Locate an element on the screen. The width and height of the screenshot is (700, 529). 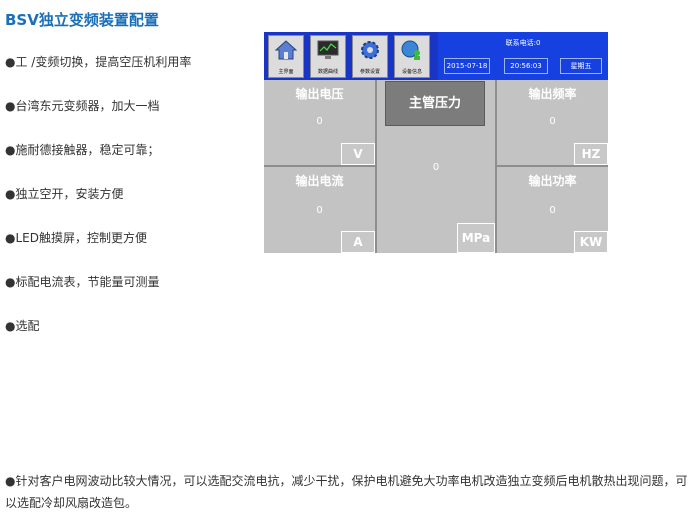
current-cell: 输出电流 0 A is located at coordinates (319, 210).